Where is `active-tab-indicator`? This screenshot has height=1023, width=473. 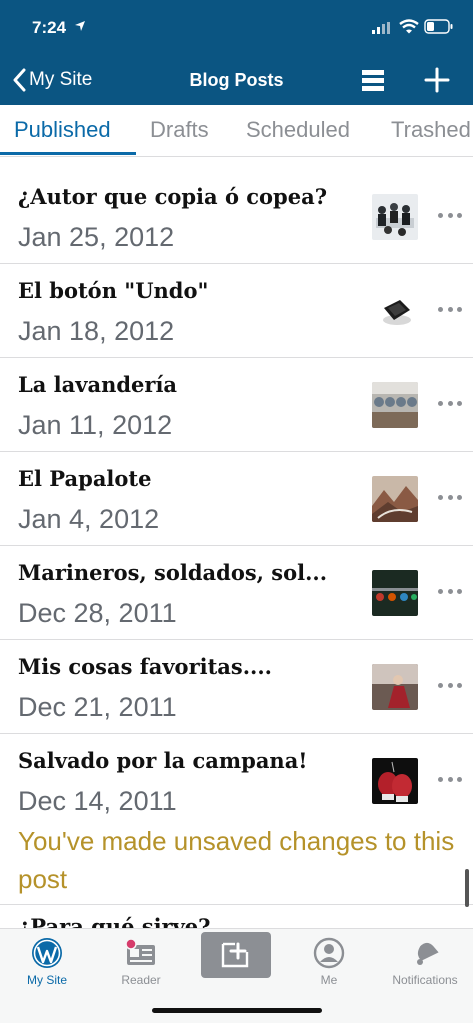 active-tab-indicator is located at coordinates (68, 153).